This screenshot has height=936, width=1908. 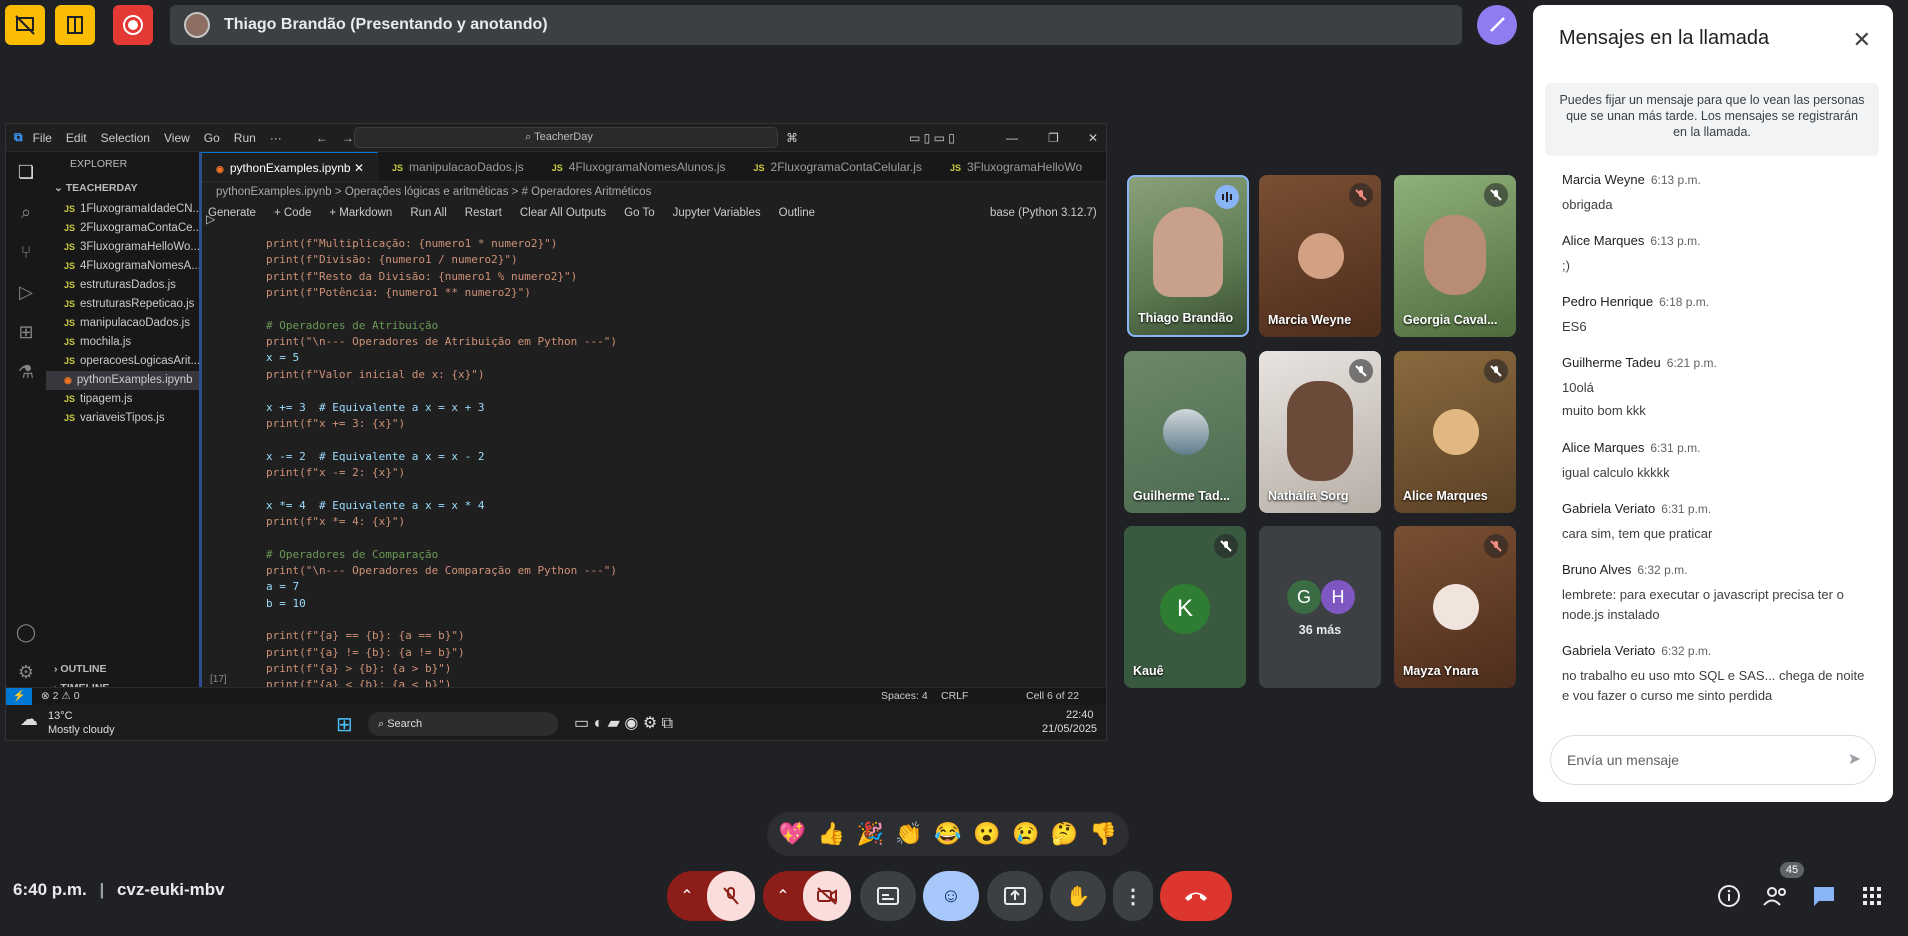 I want to click on file-item-selected: ◉ pythonExamples.ipynb, so click(x=122, y=380).